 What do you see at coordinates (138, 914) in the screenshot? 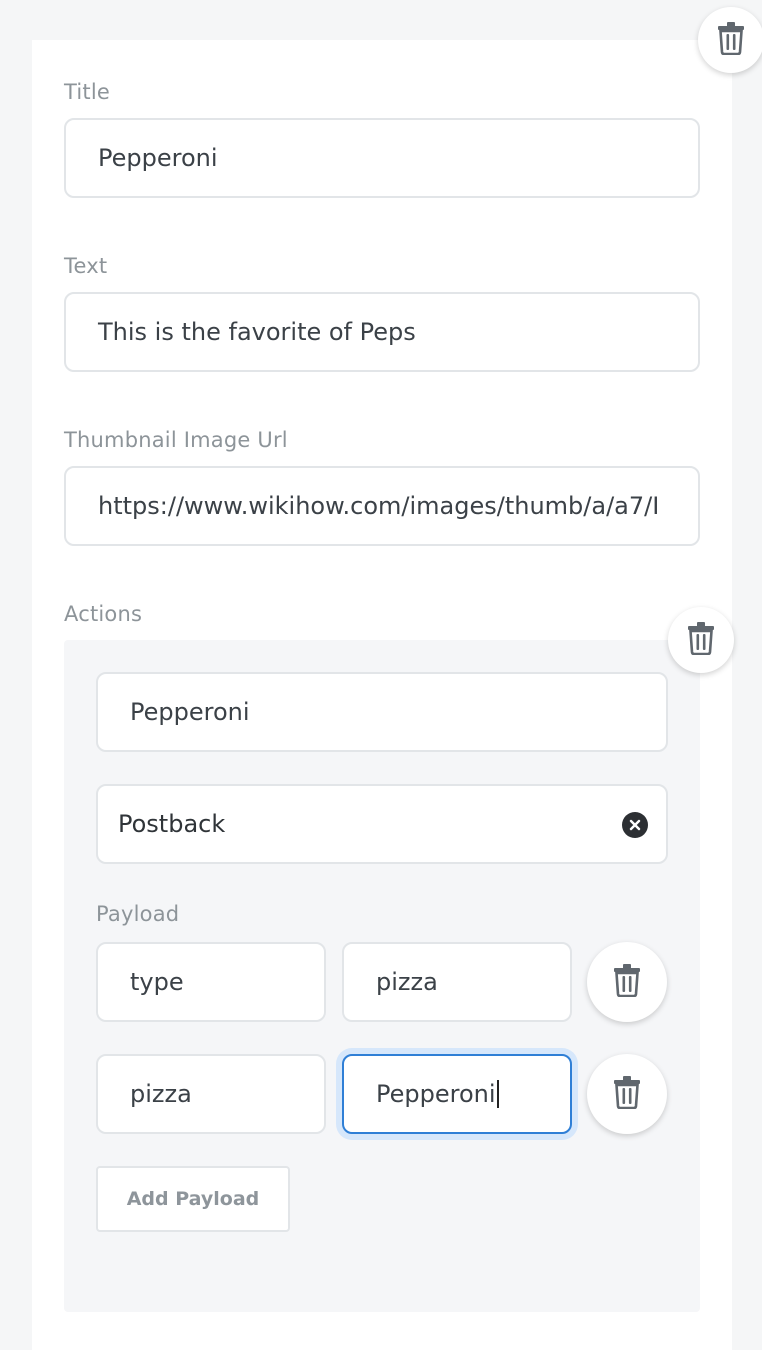
I see `payload-label: Payload` at bounding box center [138, 914].